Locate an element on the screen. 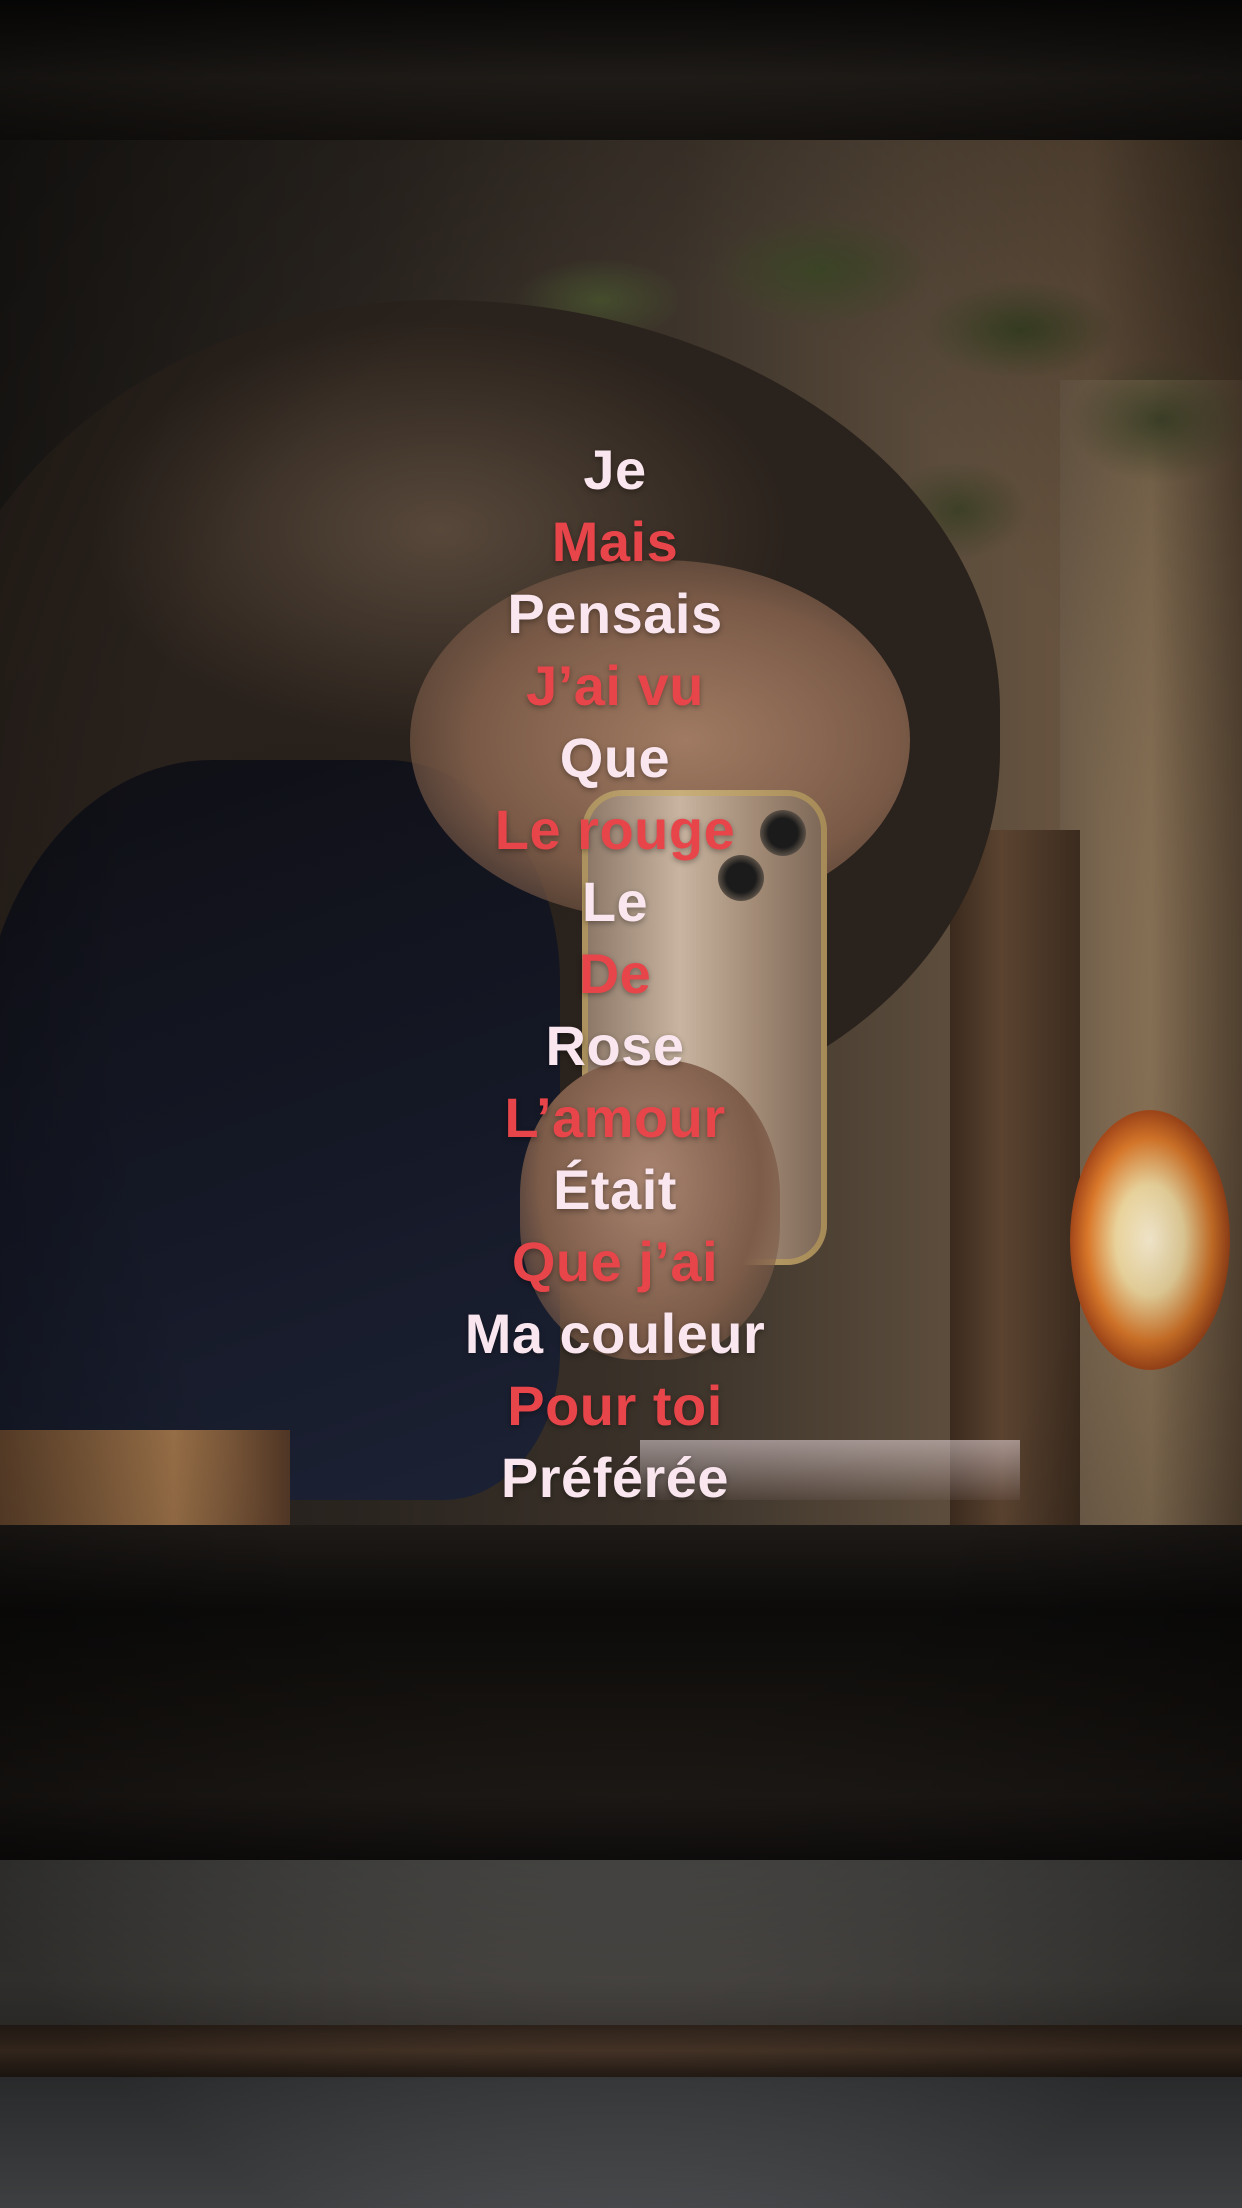  lyric-line: Rose is located at coordinates (615, 1045).